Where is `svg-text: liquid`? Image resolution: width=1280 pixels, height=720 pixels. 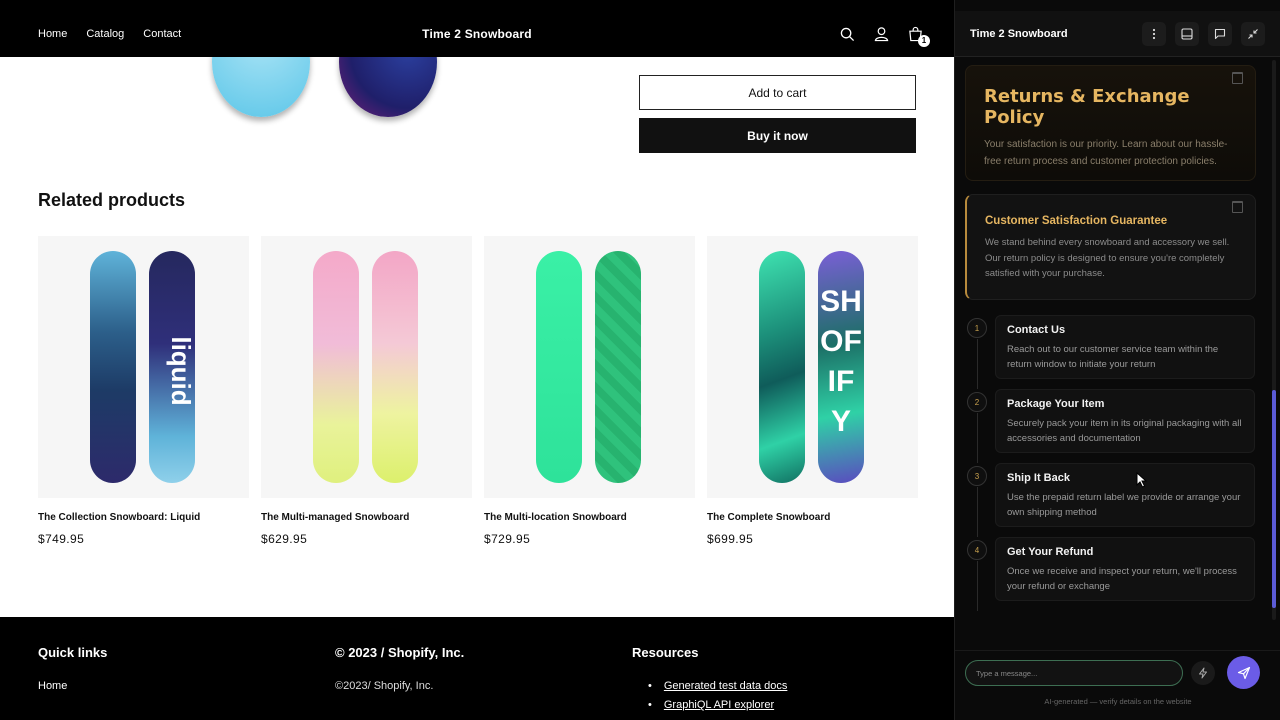 svg-text: liquid is located at coordinates (180, 370).